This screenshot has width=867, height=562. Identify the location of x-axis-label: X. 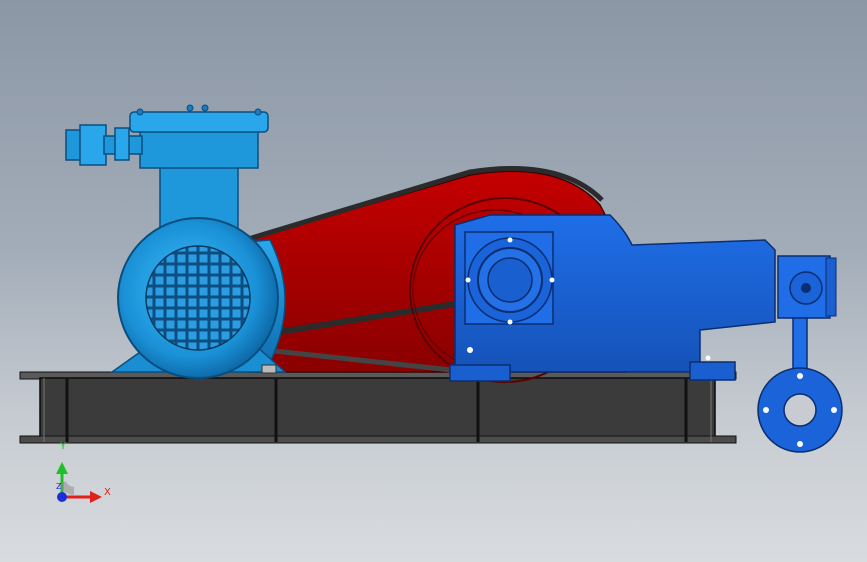
(107, 492).